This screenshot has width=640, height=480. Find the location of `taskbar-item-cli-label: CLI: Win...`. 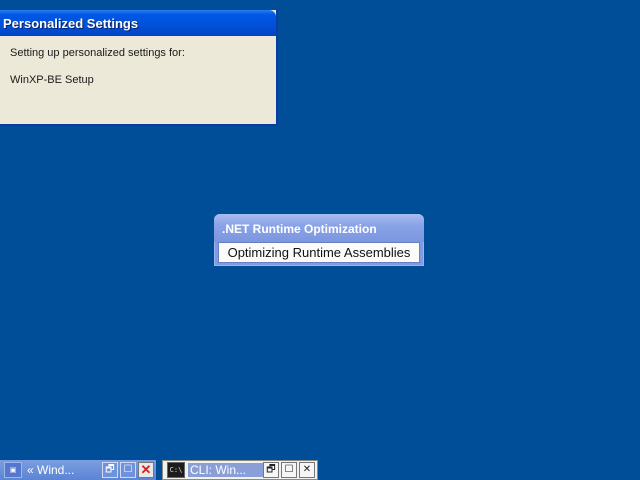

taskbar-item-cli-label: CLI: Win... is located at coordinates (225, 470).